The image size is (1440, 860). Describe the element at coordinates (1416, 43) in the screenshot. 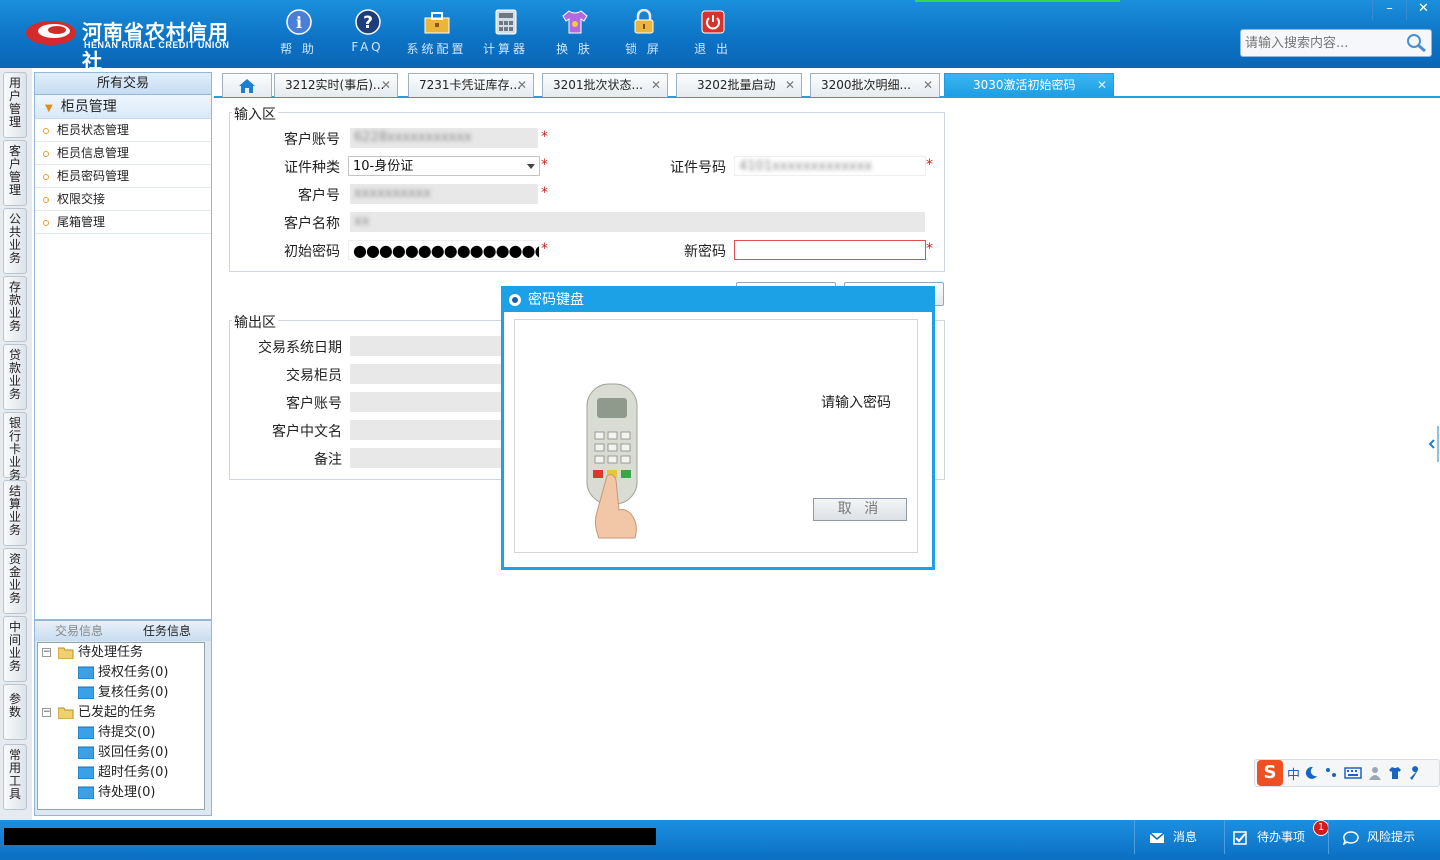

I see `search-icon` at that location.